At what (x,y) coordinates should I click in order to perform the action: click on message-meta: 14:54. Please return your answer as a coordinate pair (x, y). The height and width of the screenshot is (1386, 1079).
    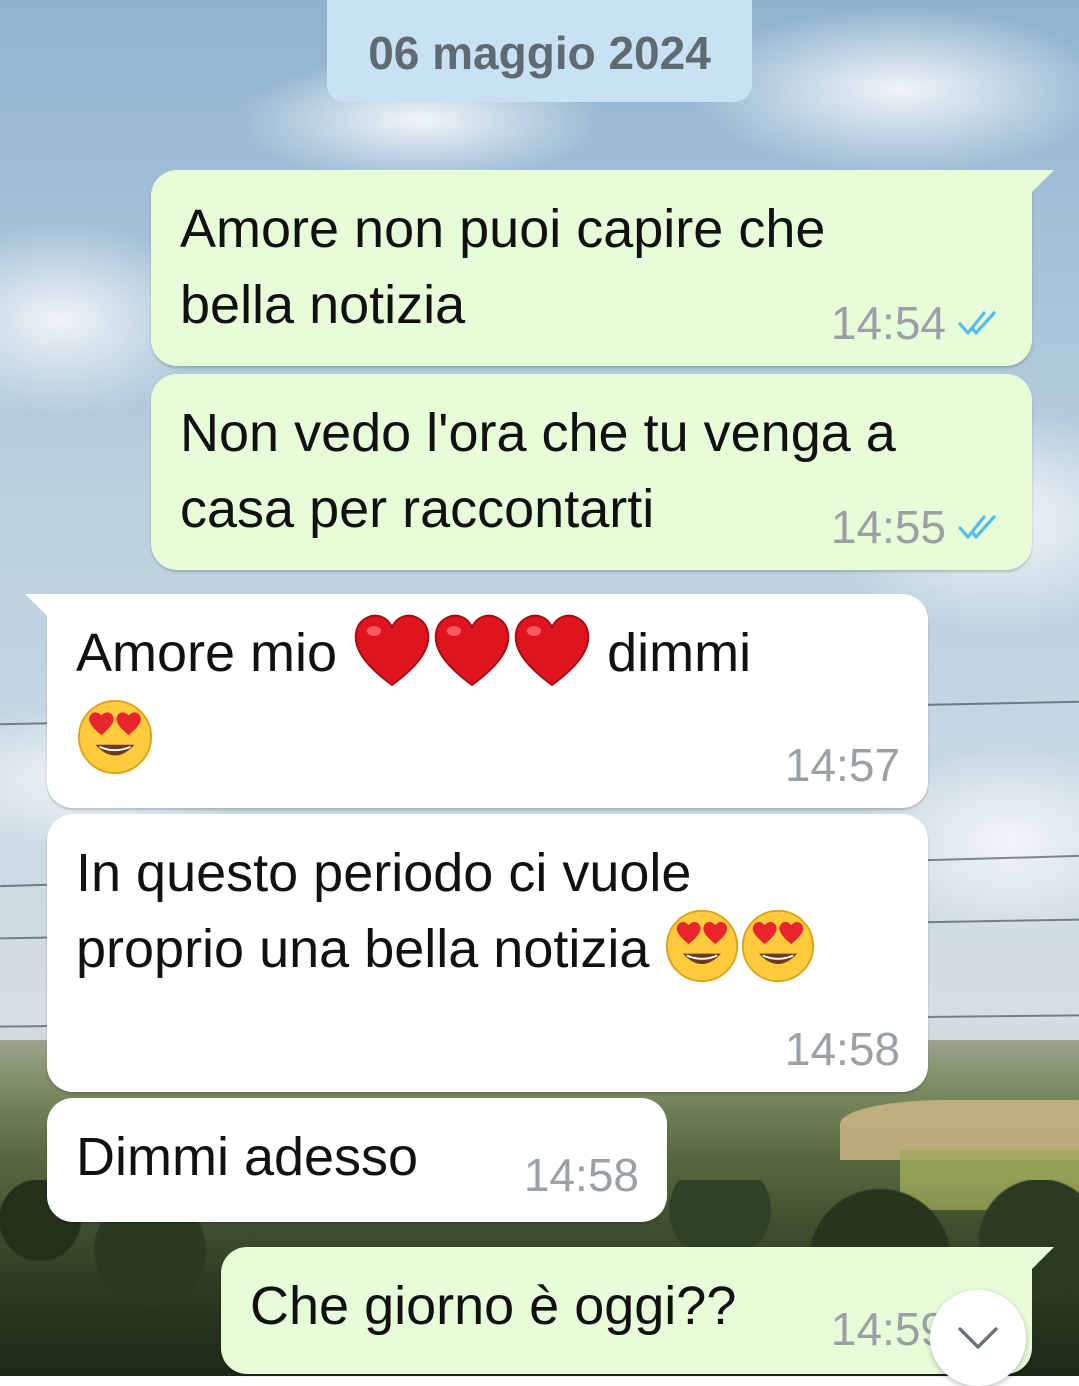
    Looking at the image, I should click on (917, 323).